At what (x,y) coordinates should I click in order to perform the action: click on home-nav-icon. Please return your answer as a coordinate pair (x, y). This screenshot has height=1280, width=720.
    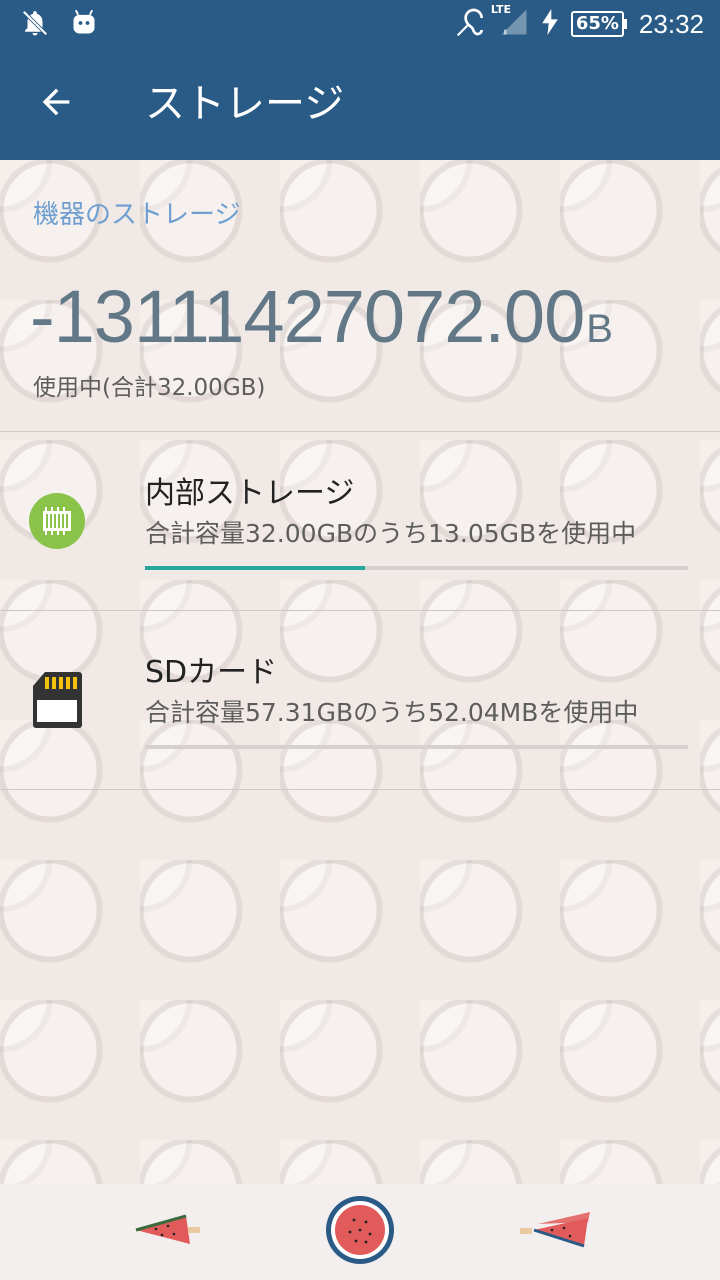
    Looking at the image, I should click on (360, 1232).